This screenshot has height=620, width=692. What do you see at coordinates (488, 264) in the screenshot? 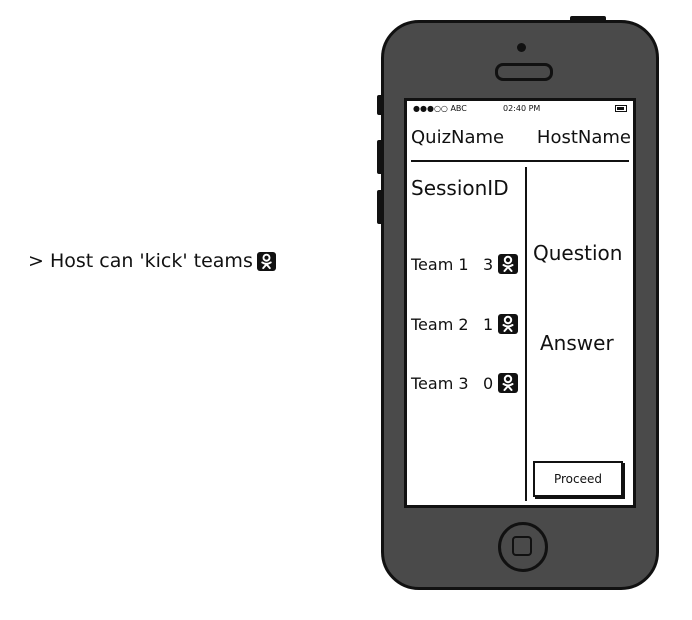
I see `team-score: 3` at bounding box center [488, 264].